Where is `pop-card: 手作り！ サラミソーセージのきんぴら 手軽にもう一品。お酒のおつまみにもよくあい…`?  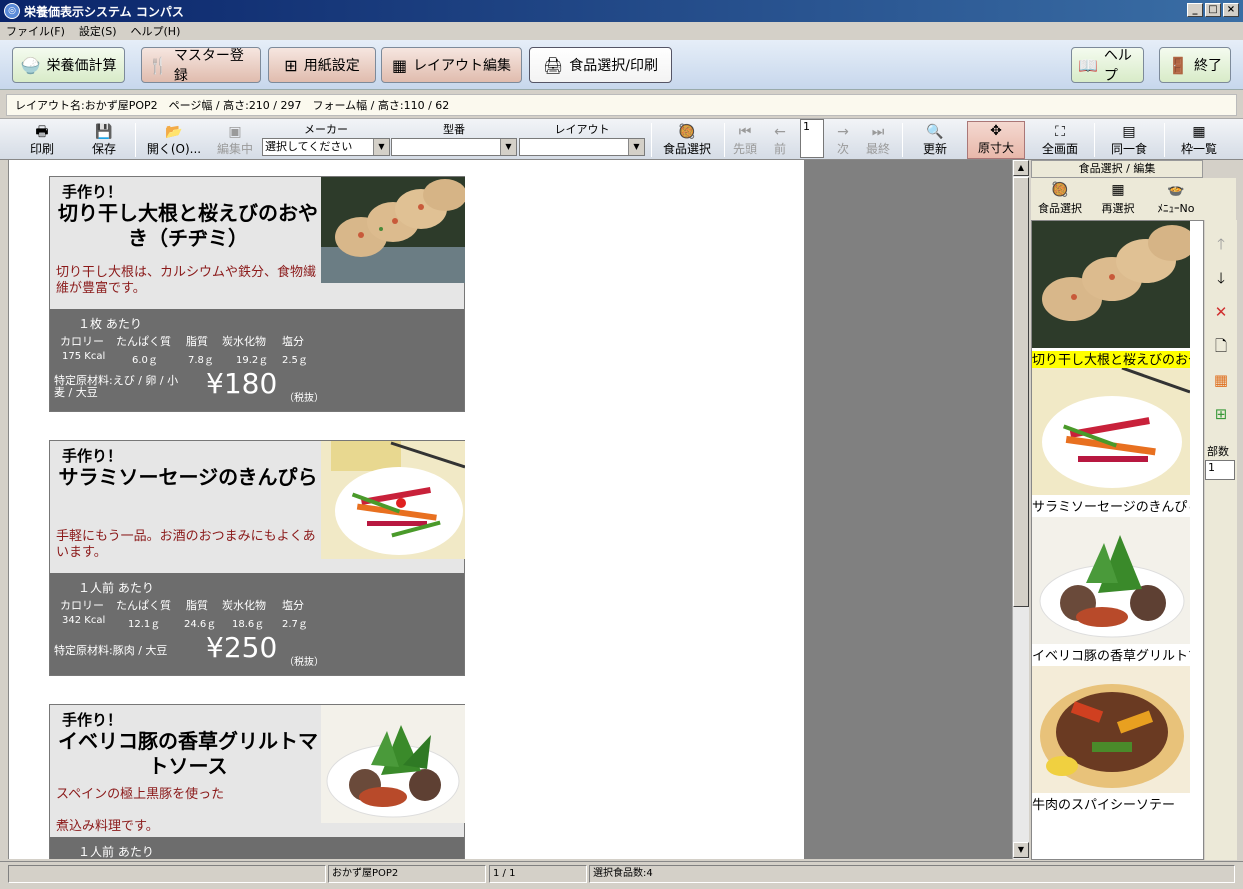 pop-card: 手作り！ サラミソーセージのきんぴら 手軽にもう一品。お酒のおつまみにもよくあい… is located at coordinates (257, 558).